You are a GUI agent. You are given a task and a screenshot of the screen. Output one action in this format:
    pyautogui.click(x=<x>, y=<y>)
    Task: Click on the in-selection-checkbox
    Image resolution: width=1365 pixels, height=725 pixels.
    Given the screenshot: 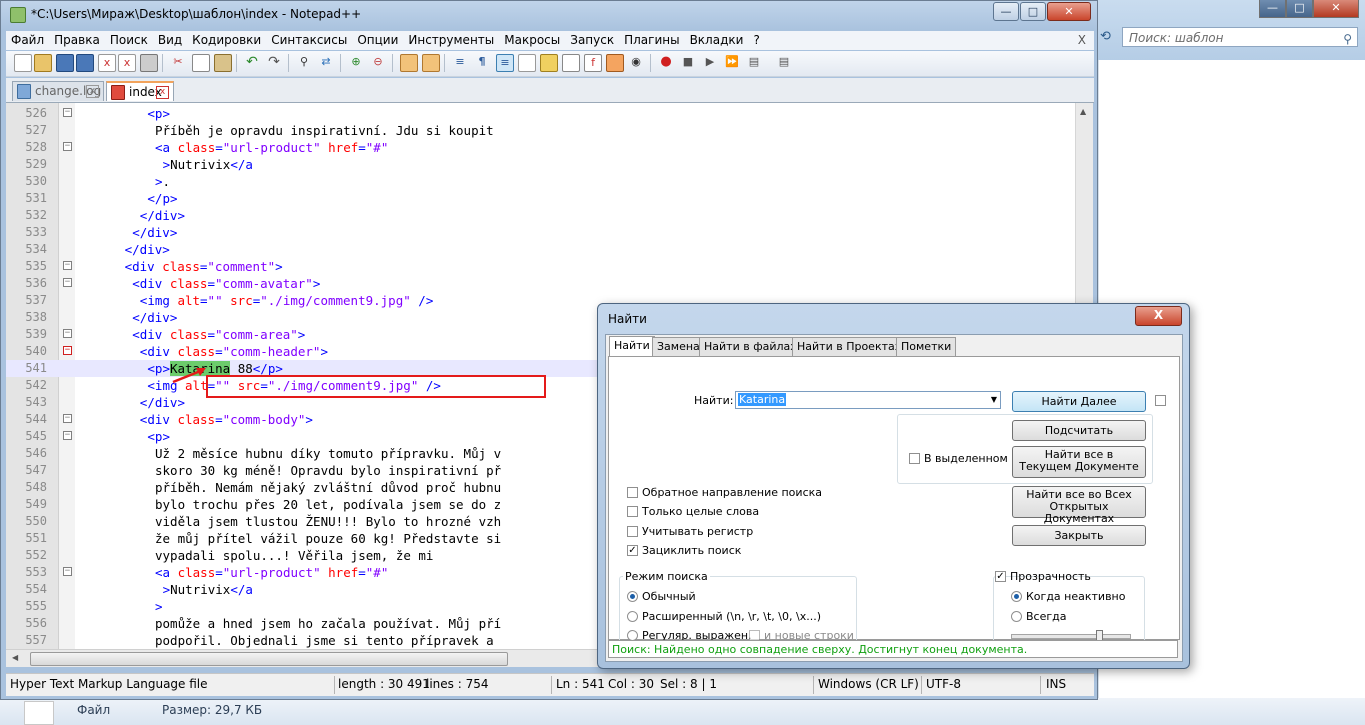 What is the action you would take?
    pyautogui.click(x=914, y=458)
    